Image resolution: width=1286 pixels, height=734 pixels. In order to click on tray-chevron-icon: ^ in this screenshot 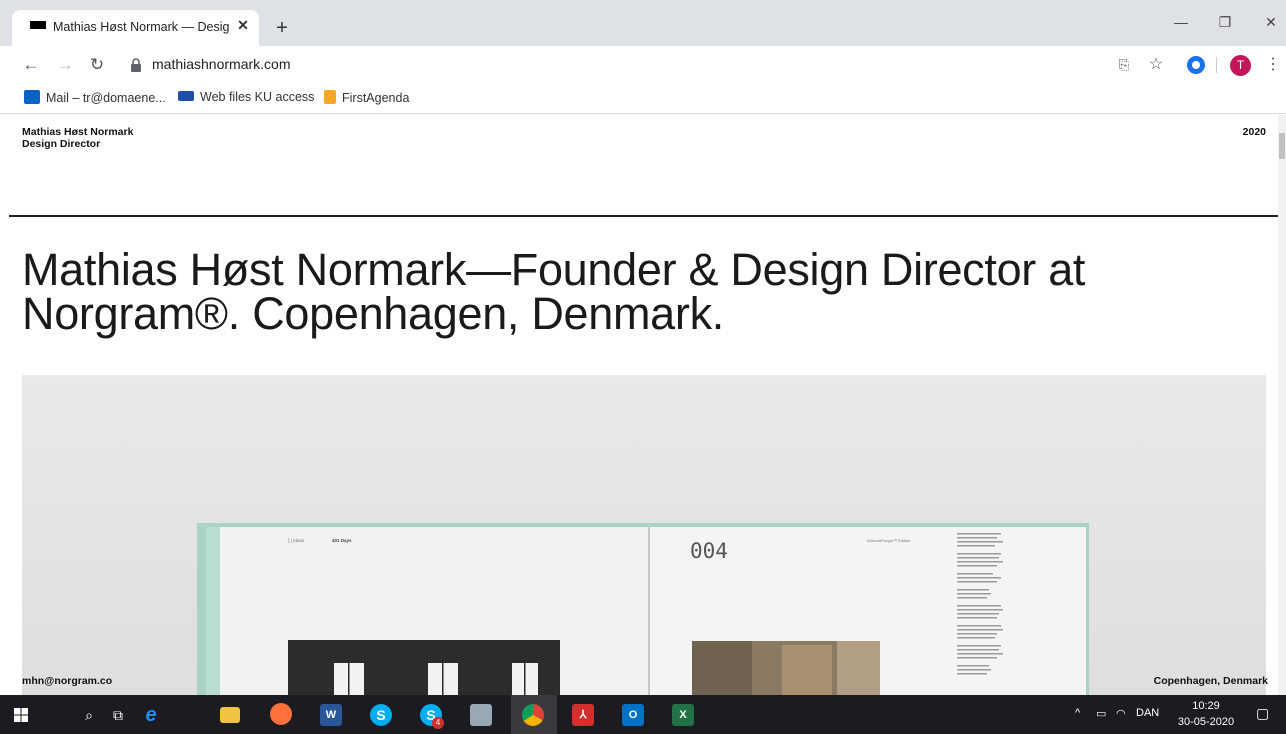, I will do `click(1077, 713)`.